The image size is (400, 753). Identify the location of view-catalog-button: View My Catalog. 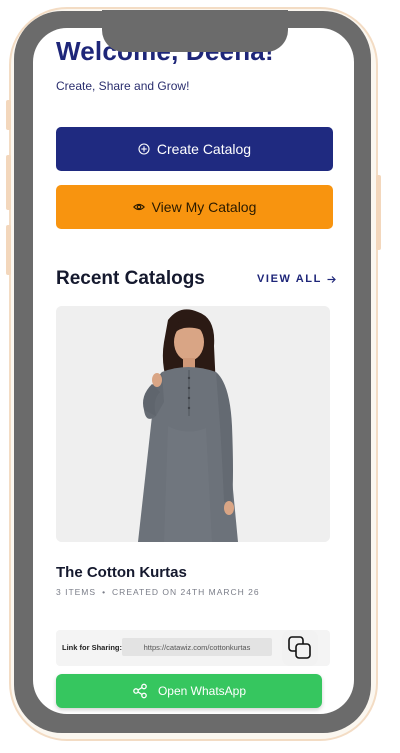
(194, 207).